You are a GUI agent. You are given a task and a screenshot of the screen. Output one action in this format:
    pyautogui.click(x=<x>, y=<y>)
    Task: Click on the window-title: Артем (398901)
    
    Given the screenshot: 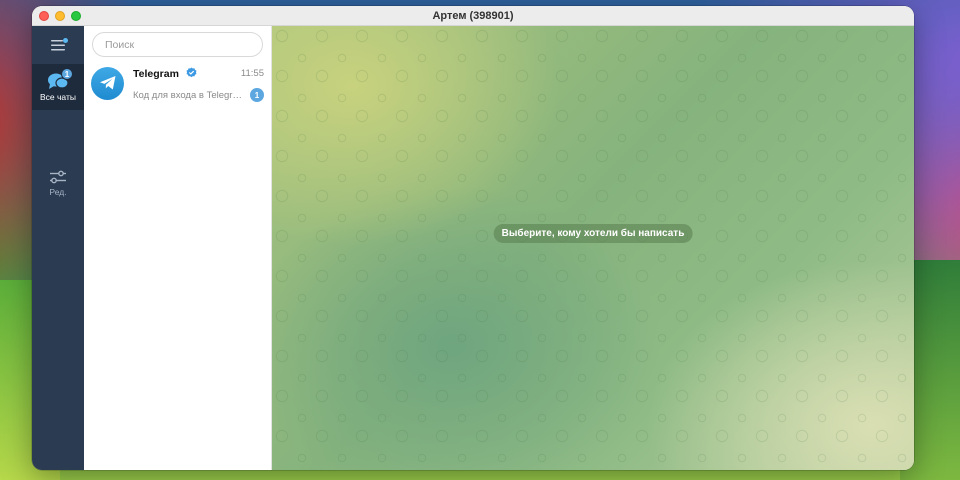 What is the action you would take?
    pyautogui.click(x=473, y=15)
    